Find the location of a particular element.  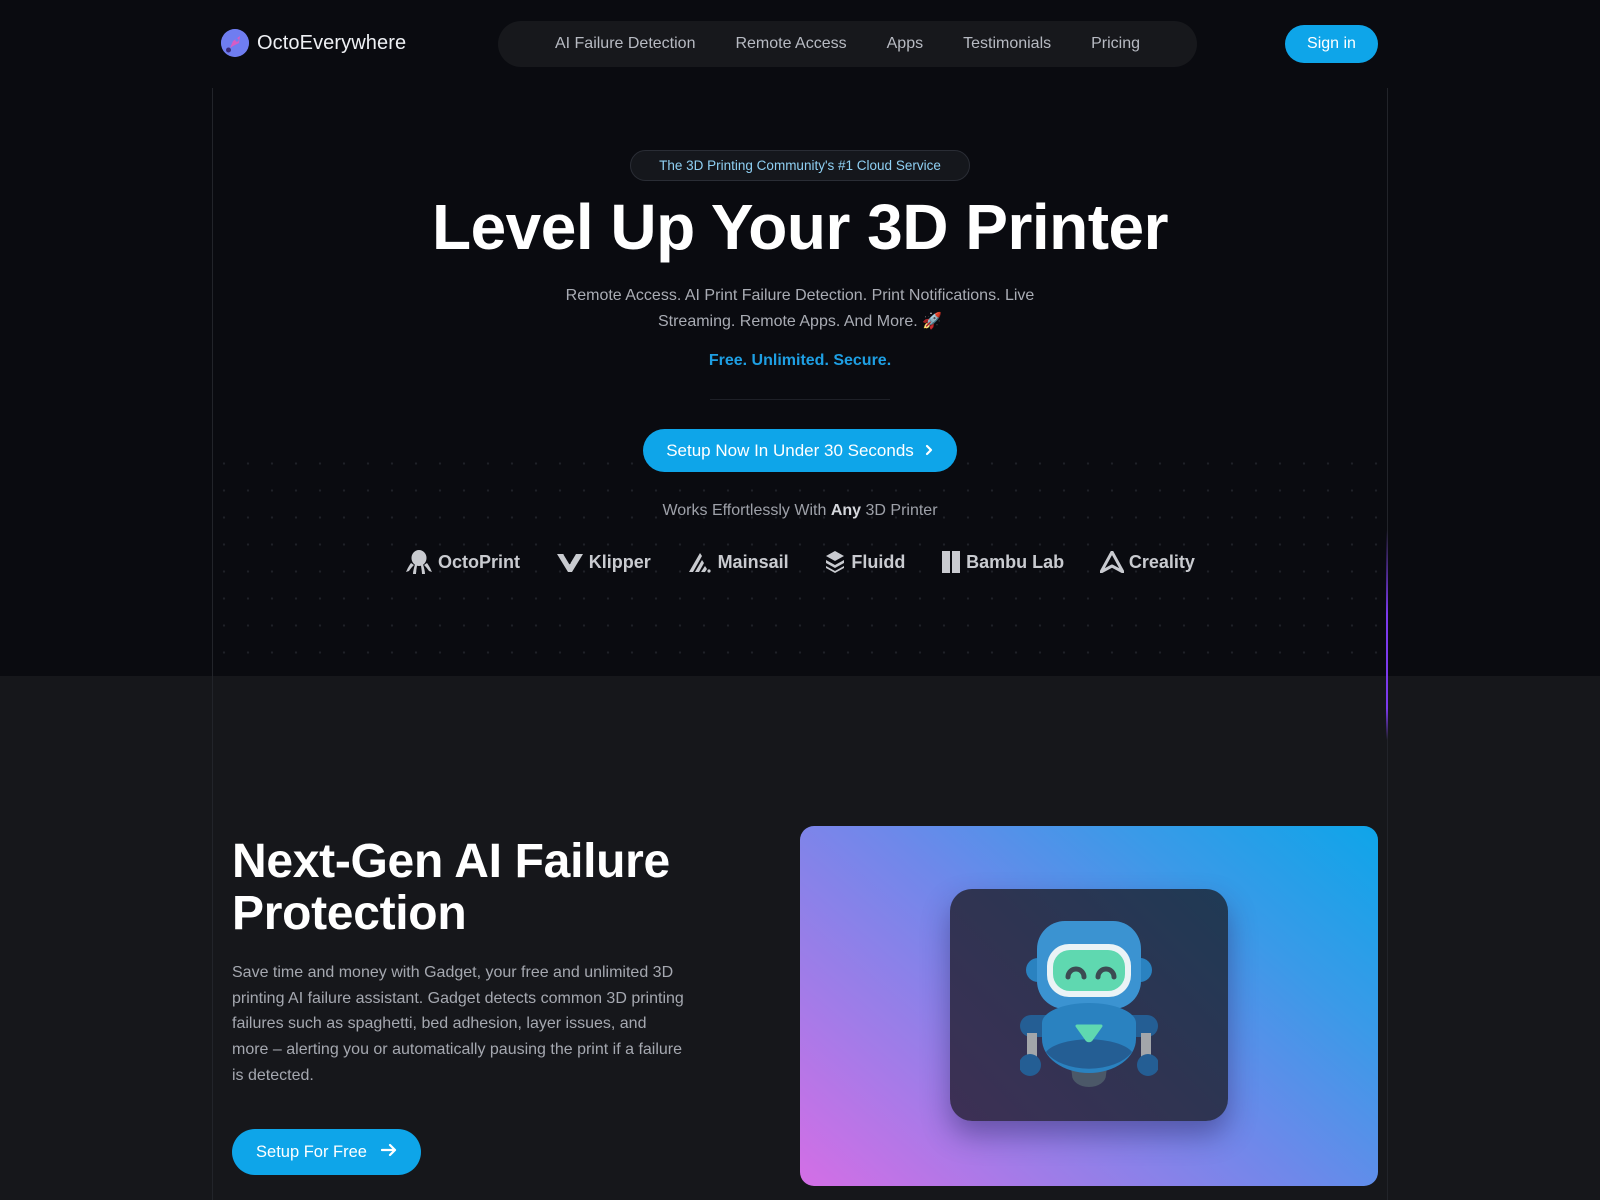

rocket-logo-icon is located at coordinates (235, 43).